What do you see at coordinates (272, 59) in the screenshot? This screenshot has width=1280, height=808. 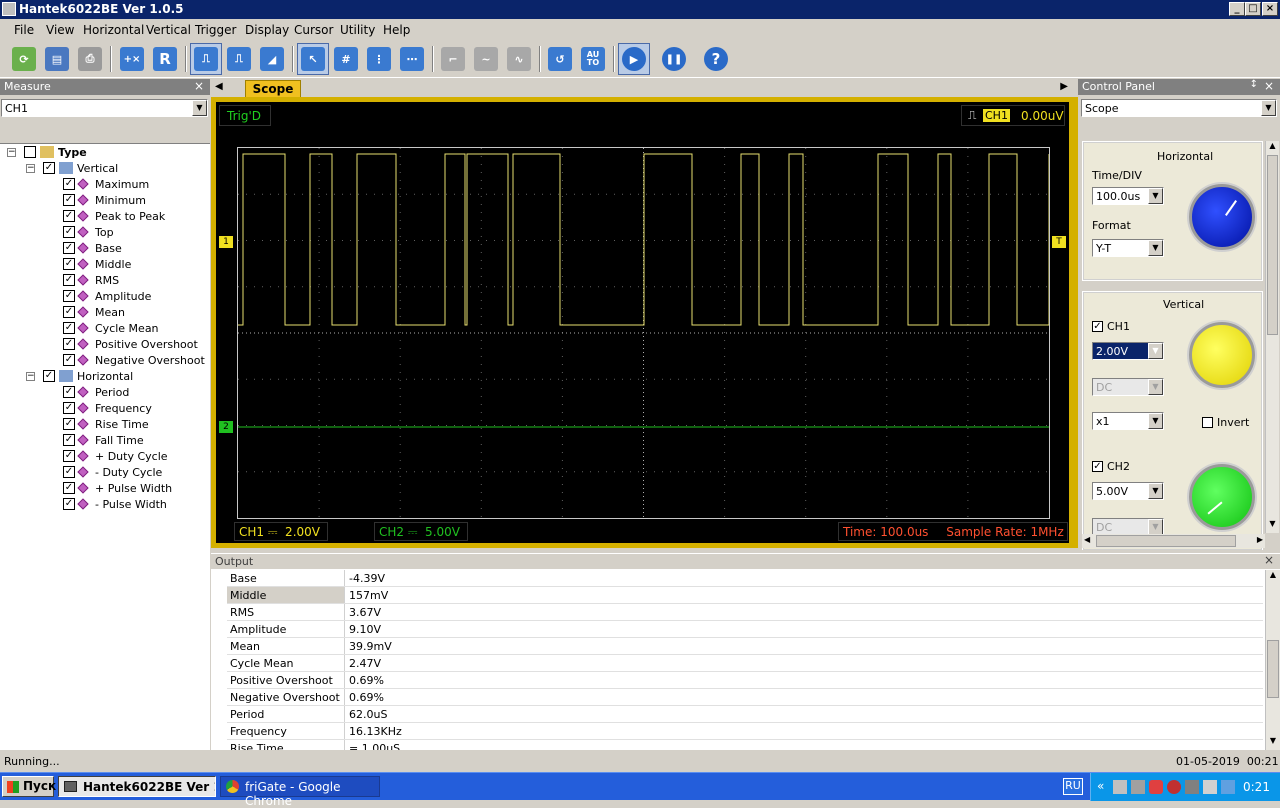 I see `ramp-button: ◢` at bounding box center [272, 59].